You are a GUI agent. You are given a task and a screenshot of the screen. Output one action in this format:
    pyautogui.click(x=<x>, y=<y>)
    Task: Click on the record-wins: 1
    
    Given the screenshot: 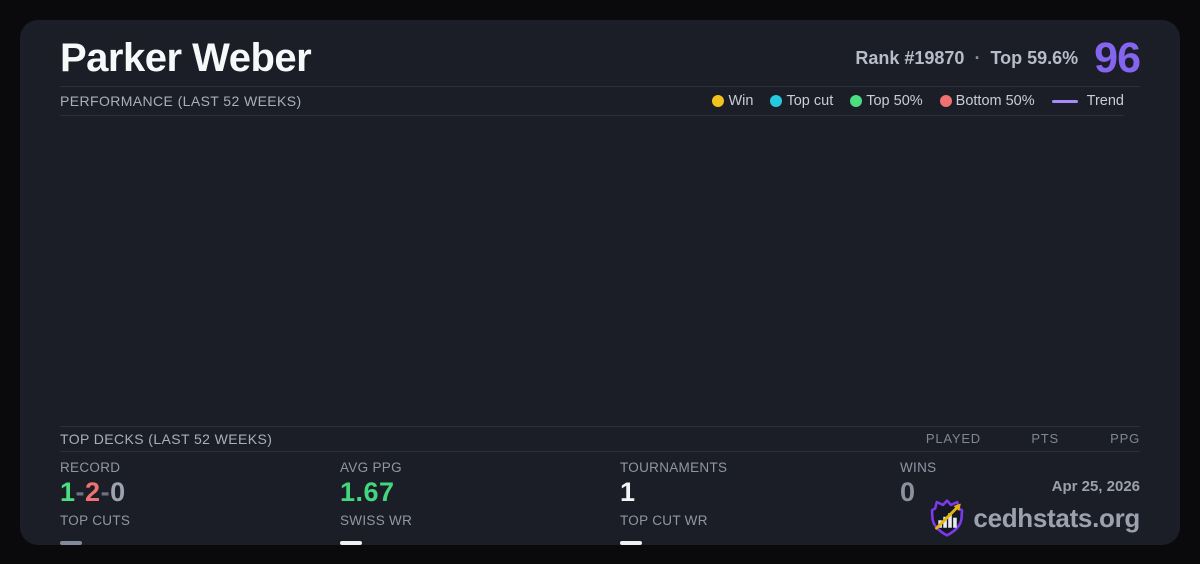 What is the action you would take?
    pyautogui.click(x=68, y=491)
    